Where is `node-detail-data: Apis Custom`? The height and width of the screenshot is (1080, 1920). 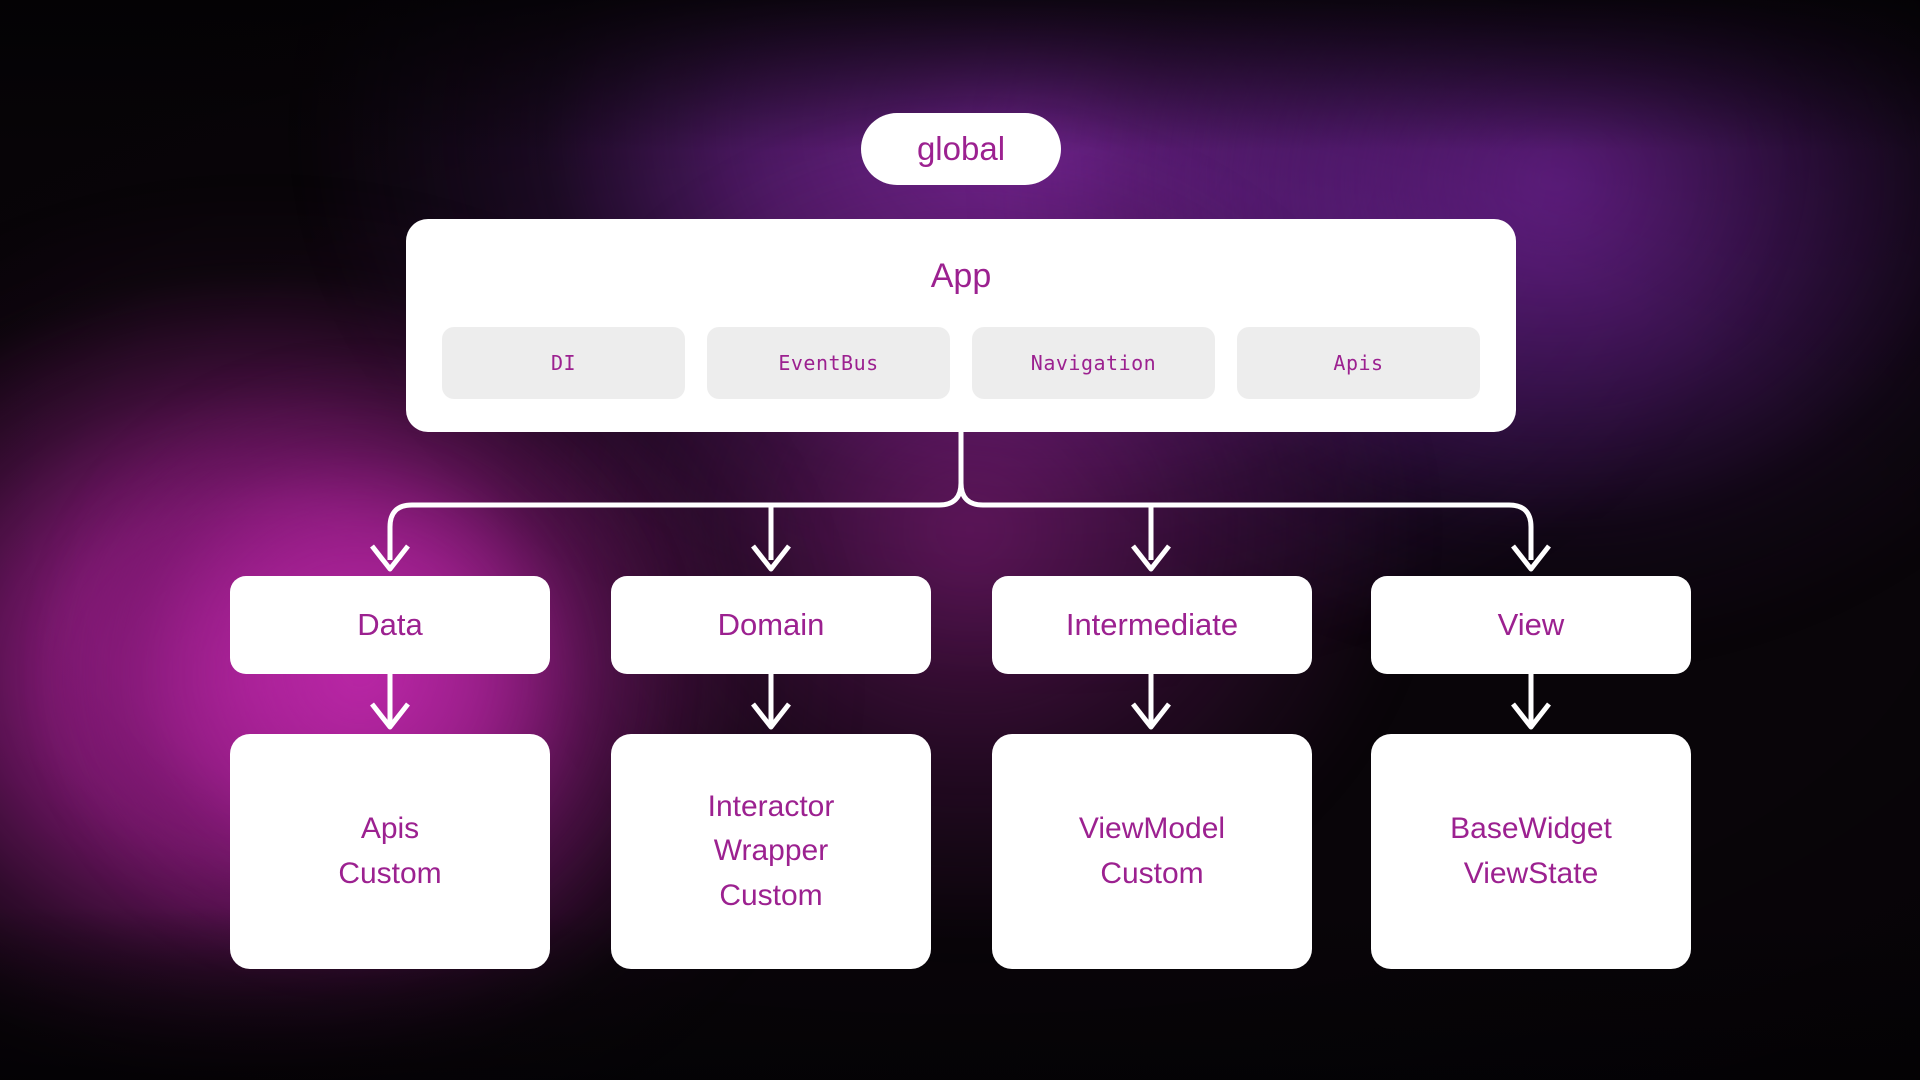
node-detail-data: Apis Custom is located at coordinates (390, 851).